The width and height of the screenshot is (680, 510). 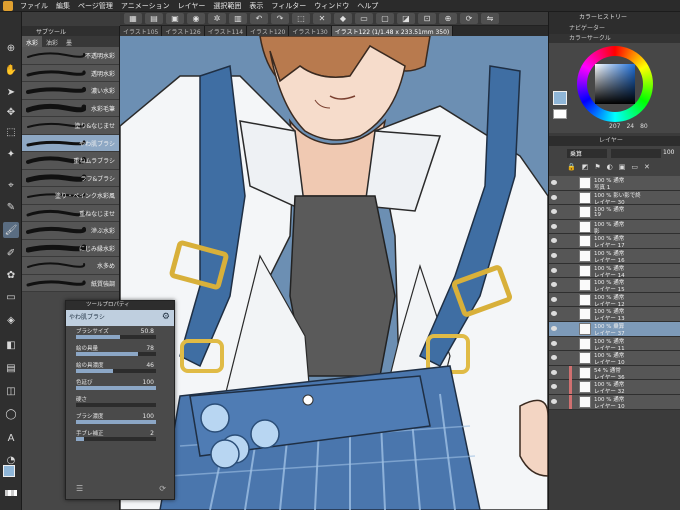 I want to click on brush-item: 塗り&なじませ, so click(x=70, y=126).